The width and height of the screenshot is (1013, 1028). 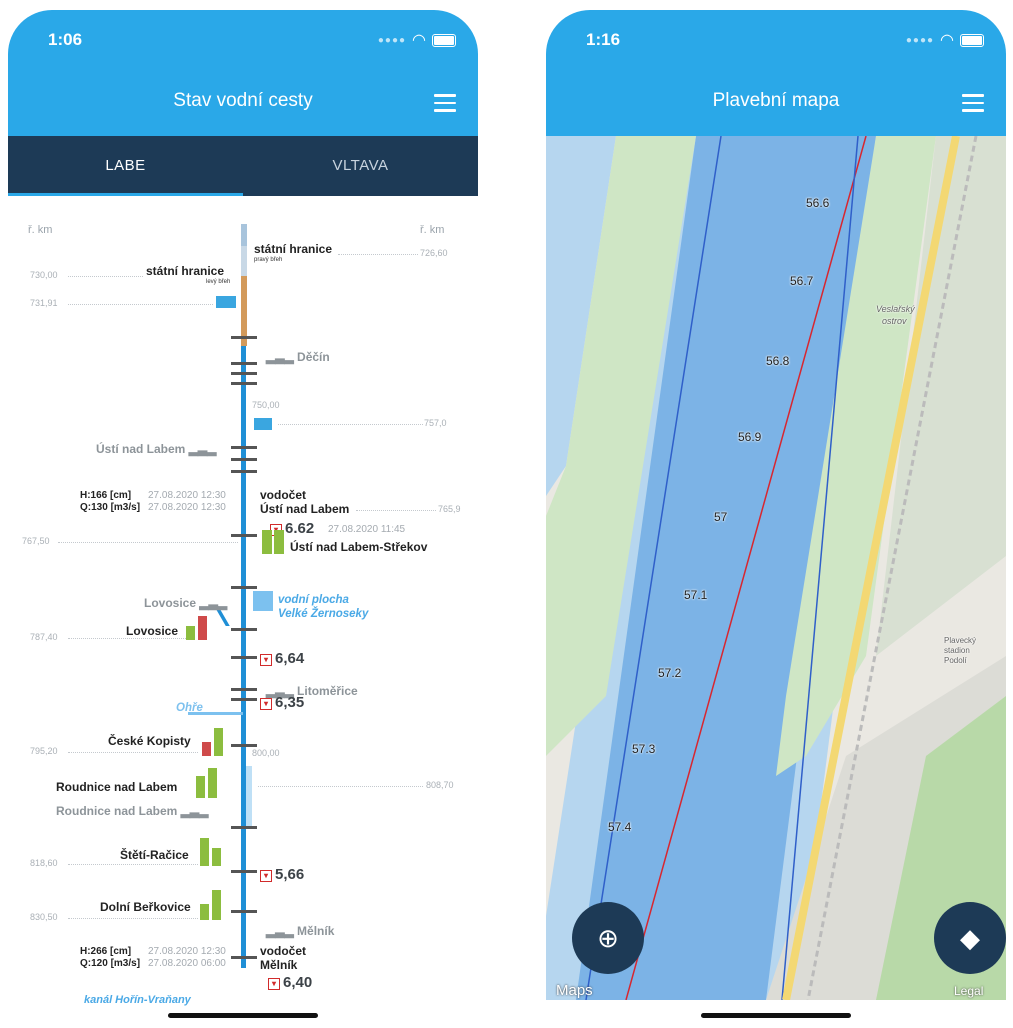 What do you see at coordinates (149, 741) in the screenshot?
I see `label-ceske-kopisty: České Kopisty` at bounding box center [149, 741].